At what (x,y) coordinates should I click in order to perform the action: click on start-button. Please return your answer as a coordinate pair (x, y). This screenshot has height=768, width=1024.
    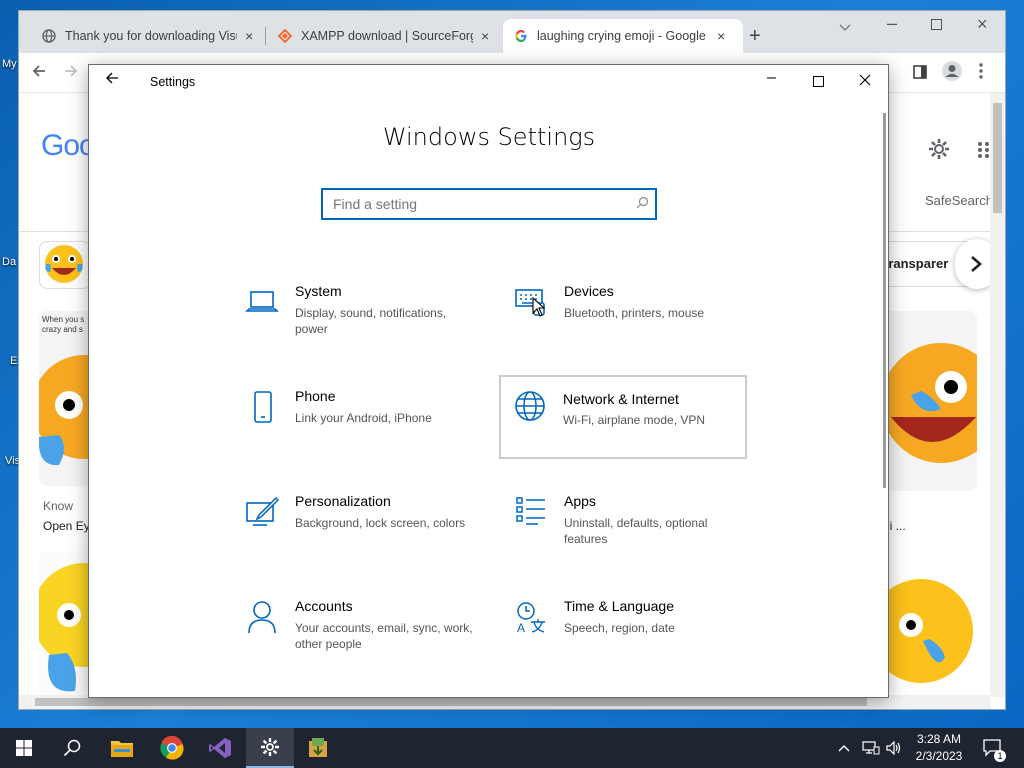
    Looking at the image, I should click on (24, 748).